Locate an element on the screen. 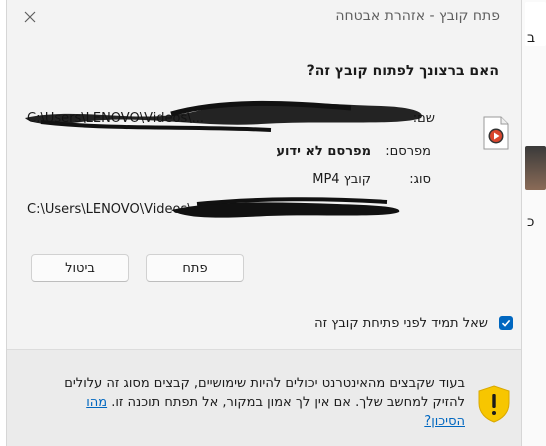 Image resolution: width=546 pixels, height=446 pixels. background-text: ב is located at coordinates (531, 38).